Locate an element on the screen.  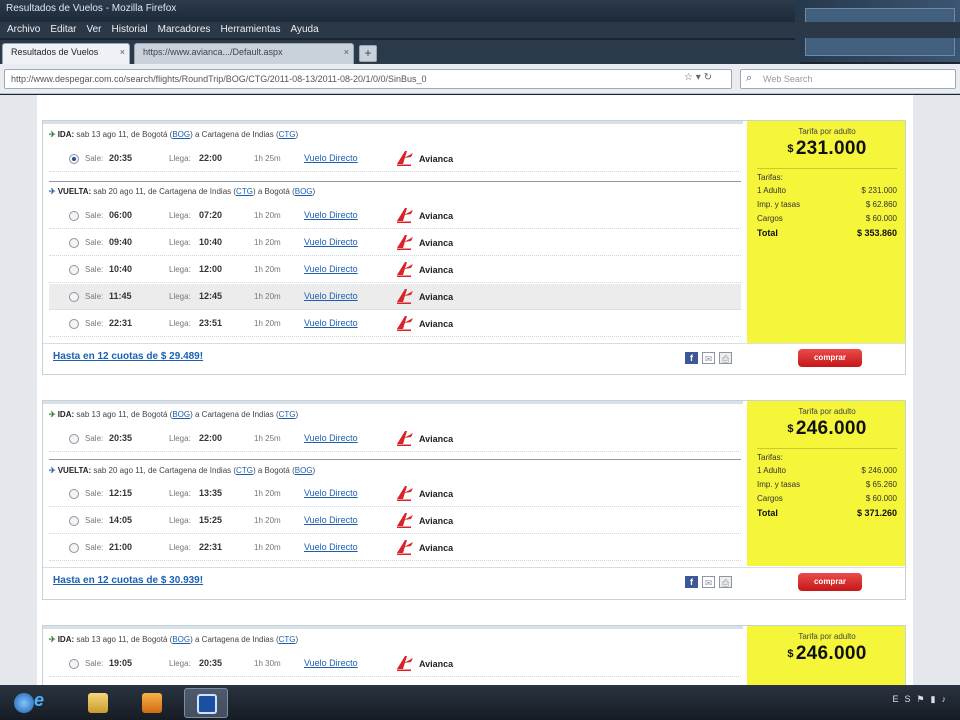
cuotas-link: Hasta en 12 cuotas de $ 30.939! is located at coordinates (128, 580).